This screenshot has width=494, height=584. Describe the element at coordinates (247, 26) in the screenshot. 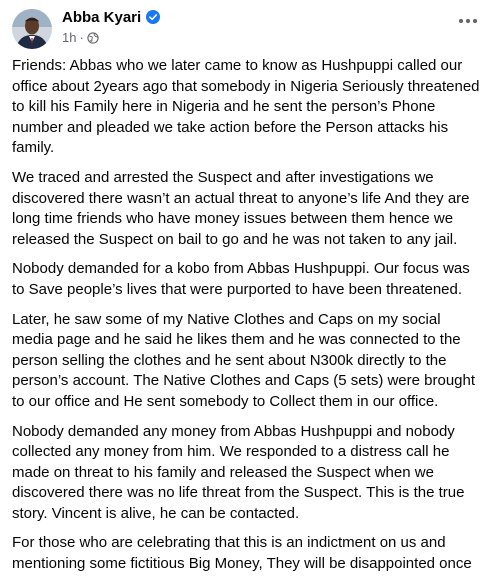

I see `post-header: Abba Kyari 1h ·` at that location.